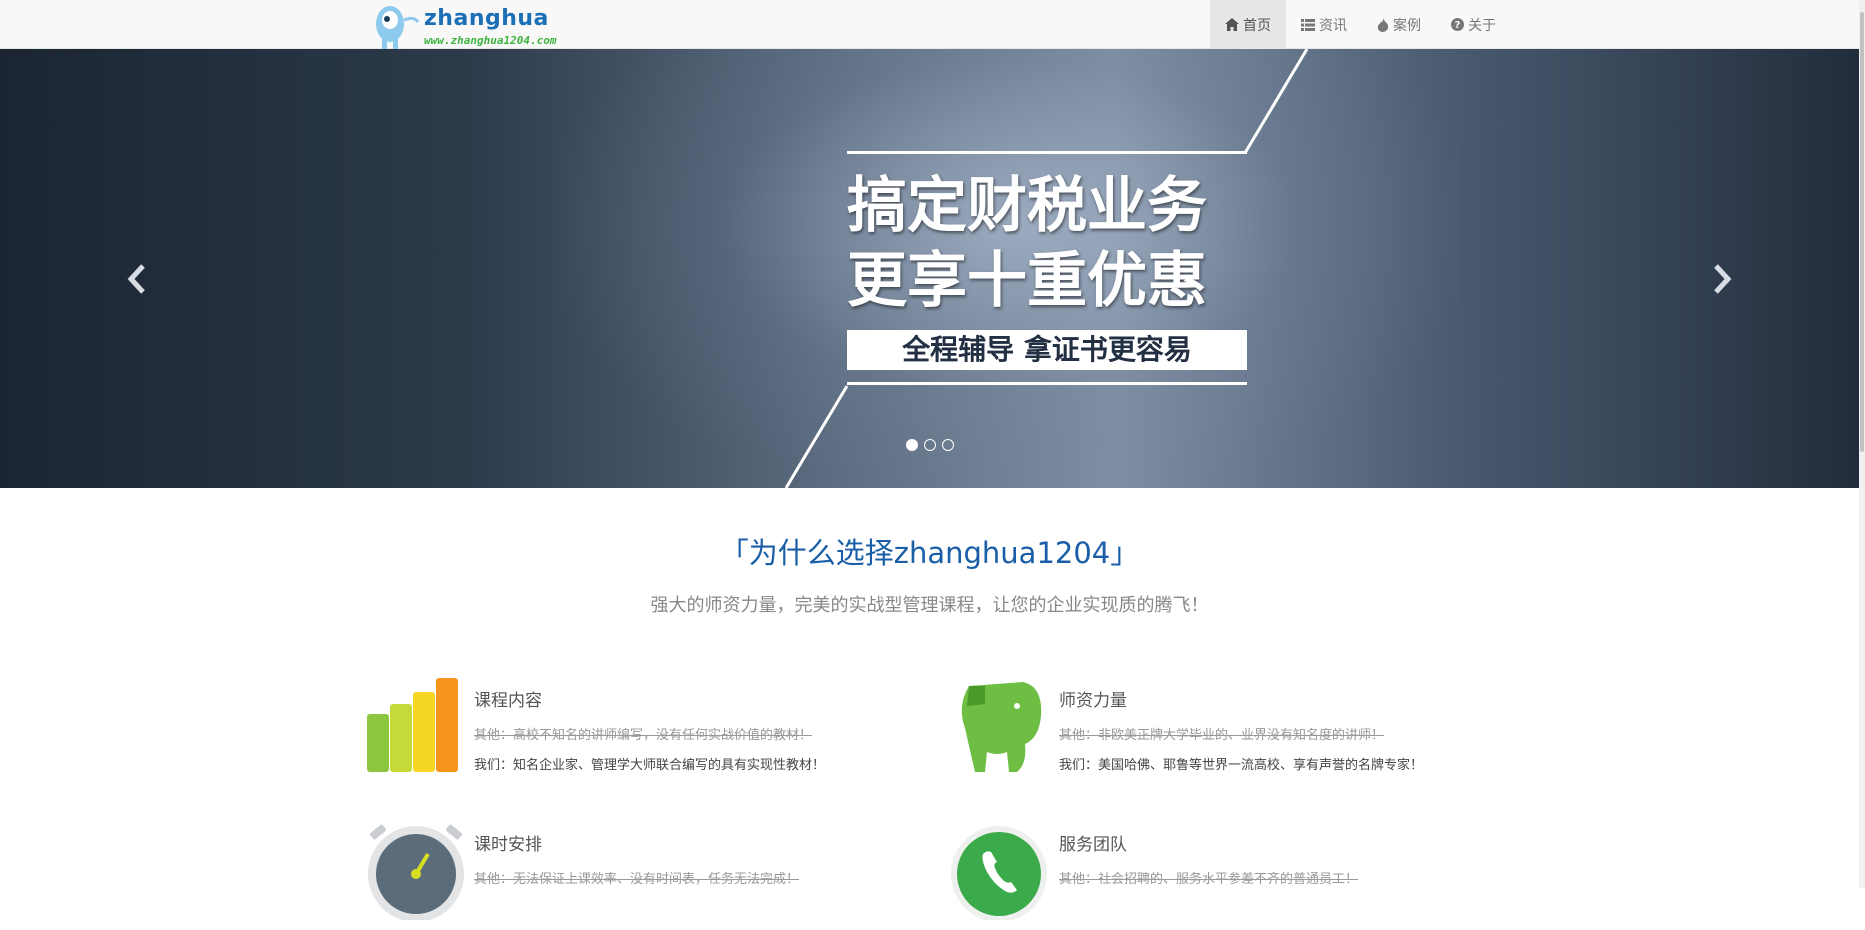 The image size is (1865, 930). I want to click on feature-schedule: 课时安排 其他：无法保证上课效率、没有时间表，任务无法完成！, so click(646, 875).